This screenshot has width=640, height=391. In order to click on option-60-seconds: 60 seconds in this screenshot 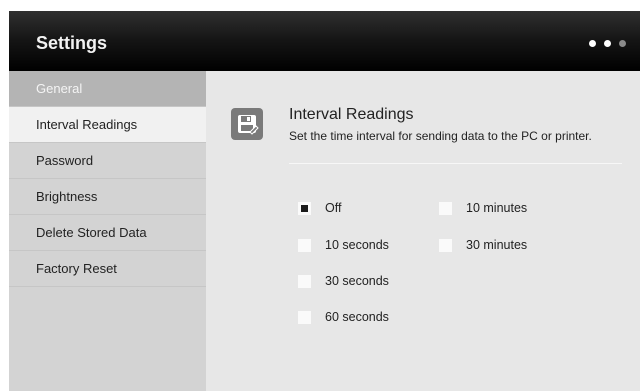, I will do `click(343, 317)`.